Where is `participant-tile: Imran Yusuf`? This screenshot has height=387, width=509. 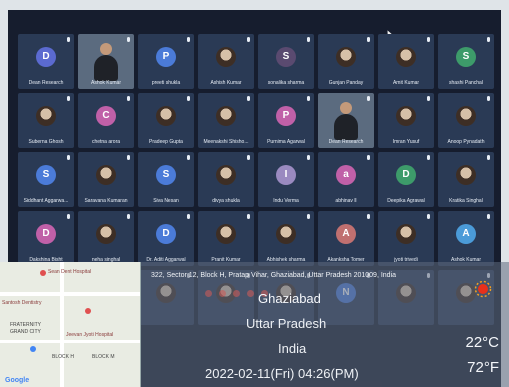 participant-tile: Imran Yusuf is located at coordinates (406, 120).